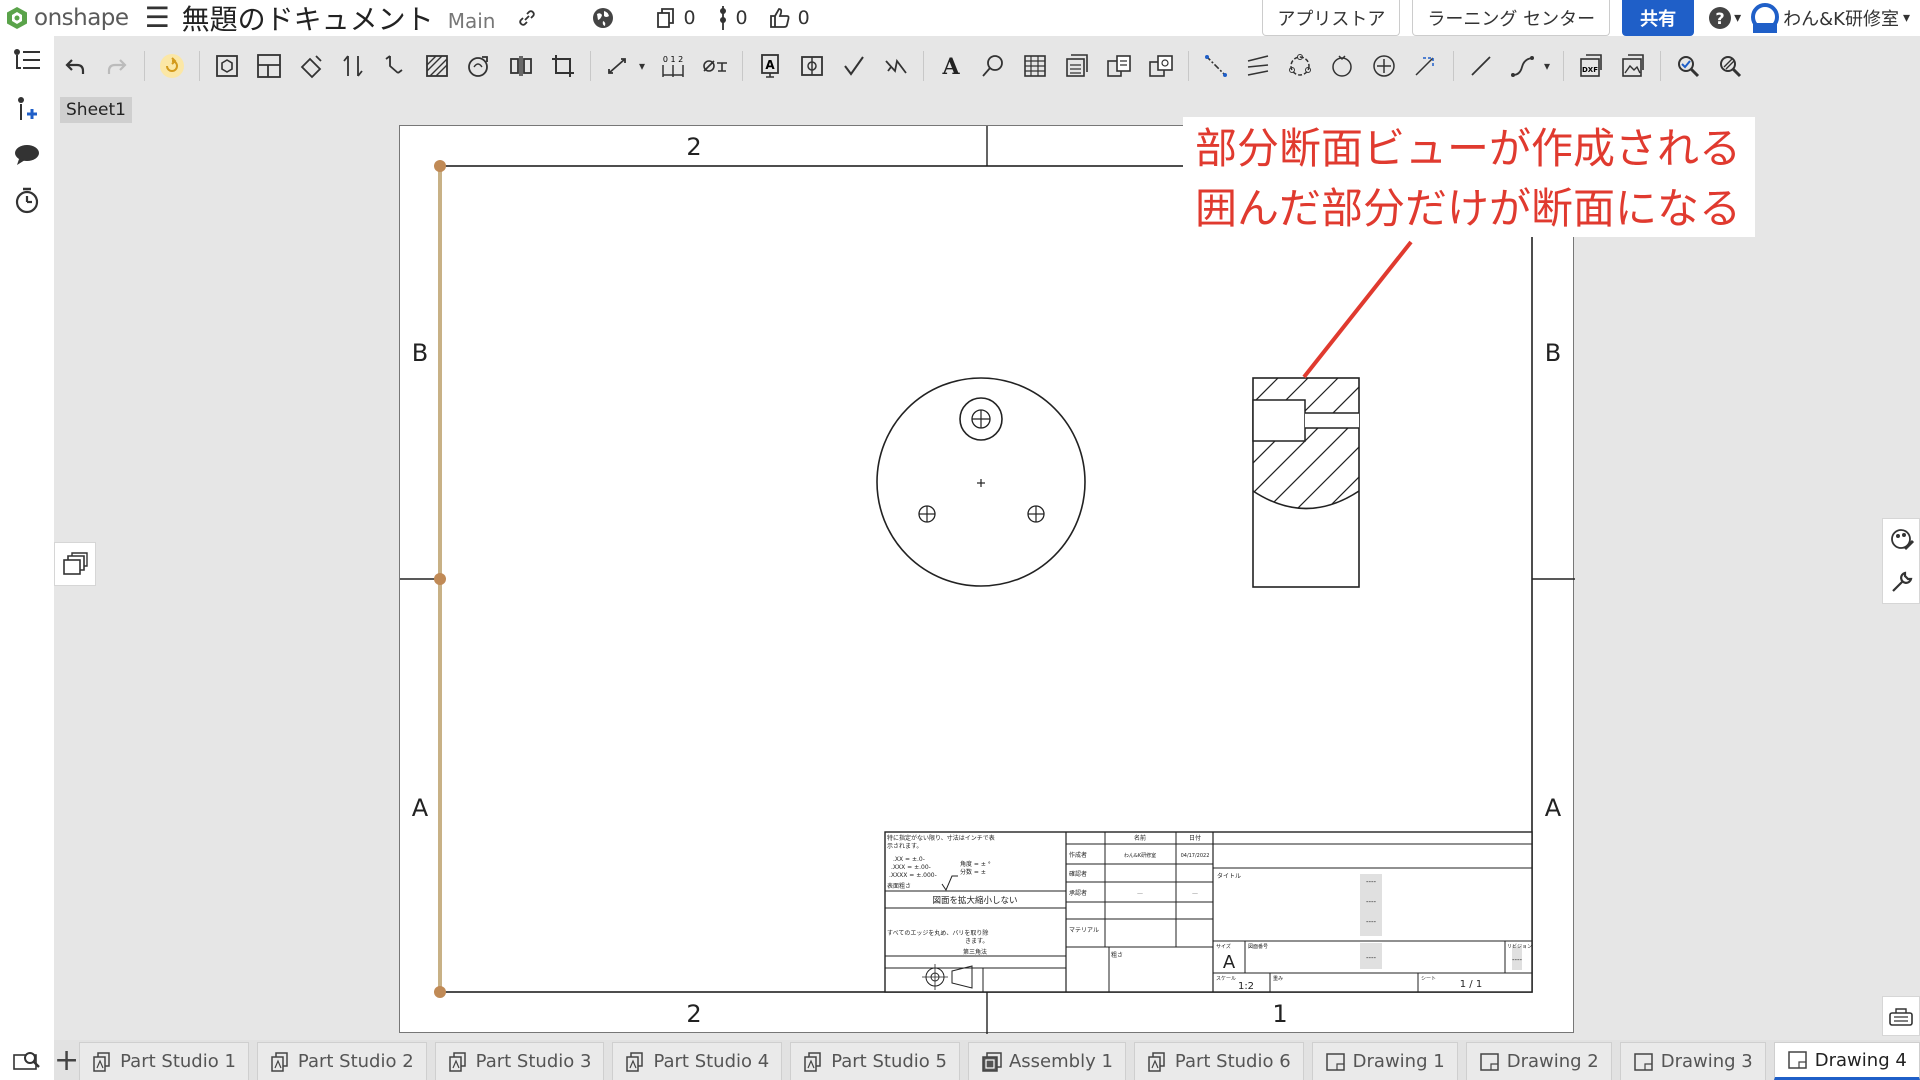 The image size is (1920, 1080). Describe the element at coordinates (420, 353) in the screenshot. I see `row-label-b-left: B` at that location.